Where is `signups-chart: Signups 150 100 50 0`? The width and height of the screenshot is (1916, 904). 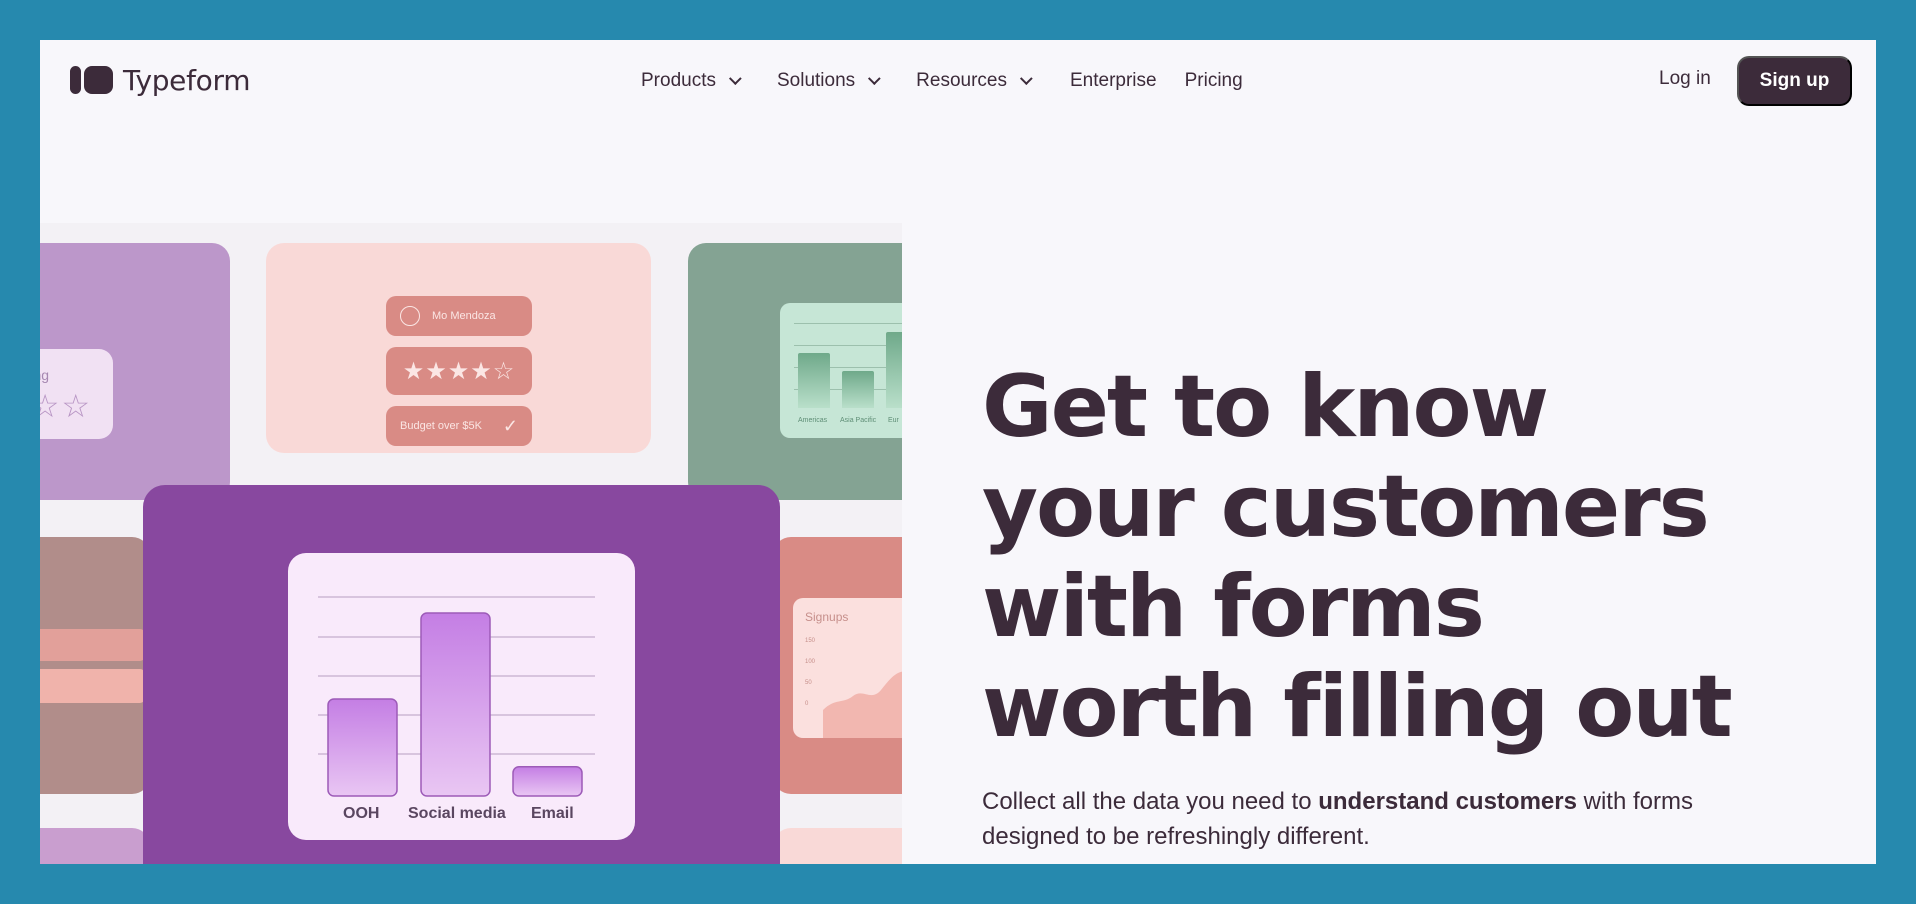
signups-chart: Signups 150 100 50 0 is located at coordinates (847, 668).